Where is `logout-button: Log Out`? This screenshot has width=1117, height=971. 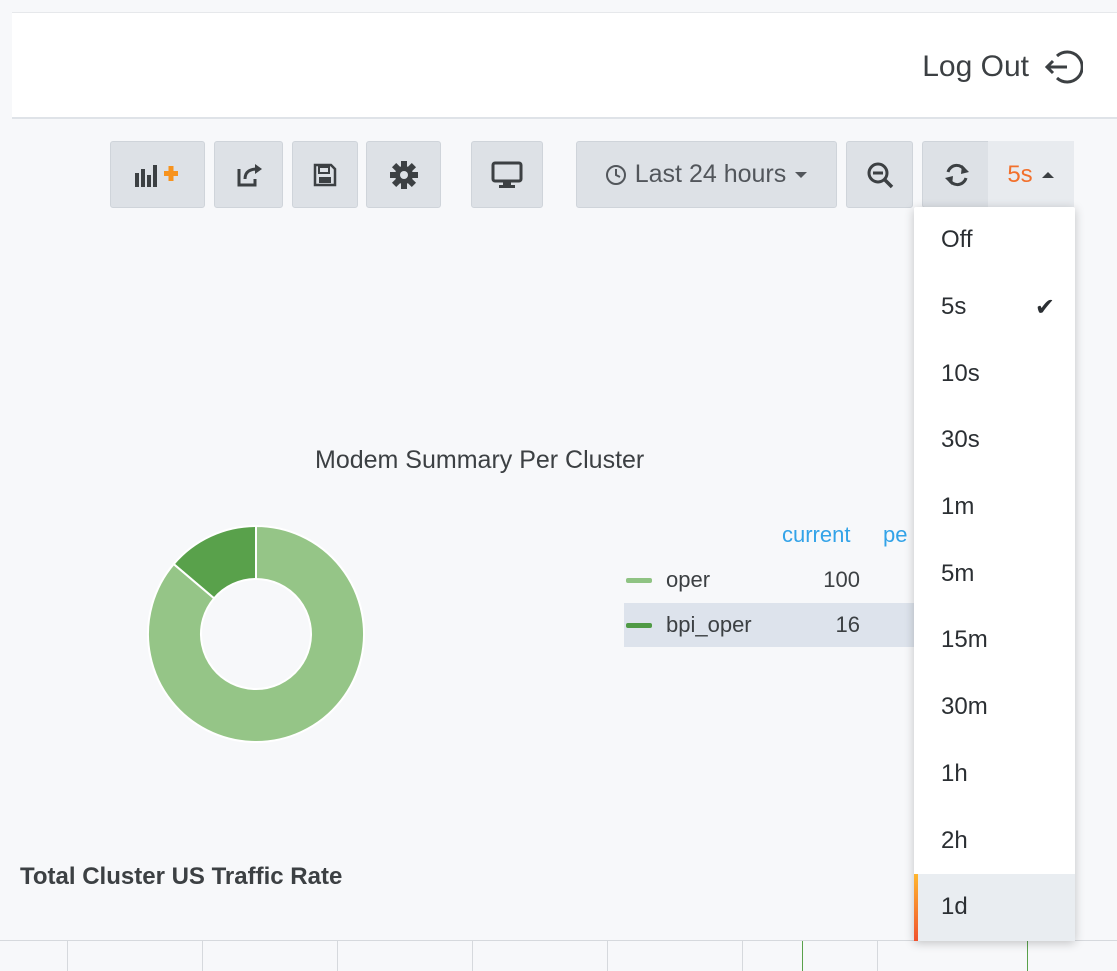
logout-button: Log Out is located at coordinates (1002, 67).